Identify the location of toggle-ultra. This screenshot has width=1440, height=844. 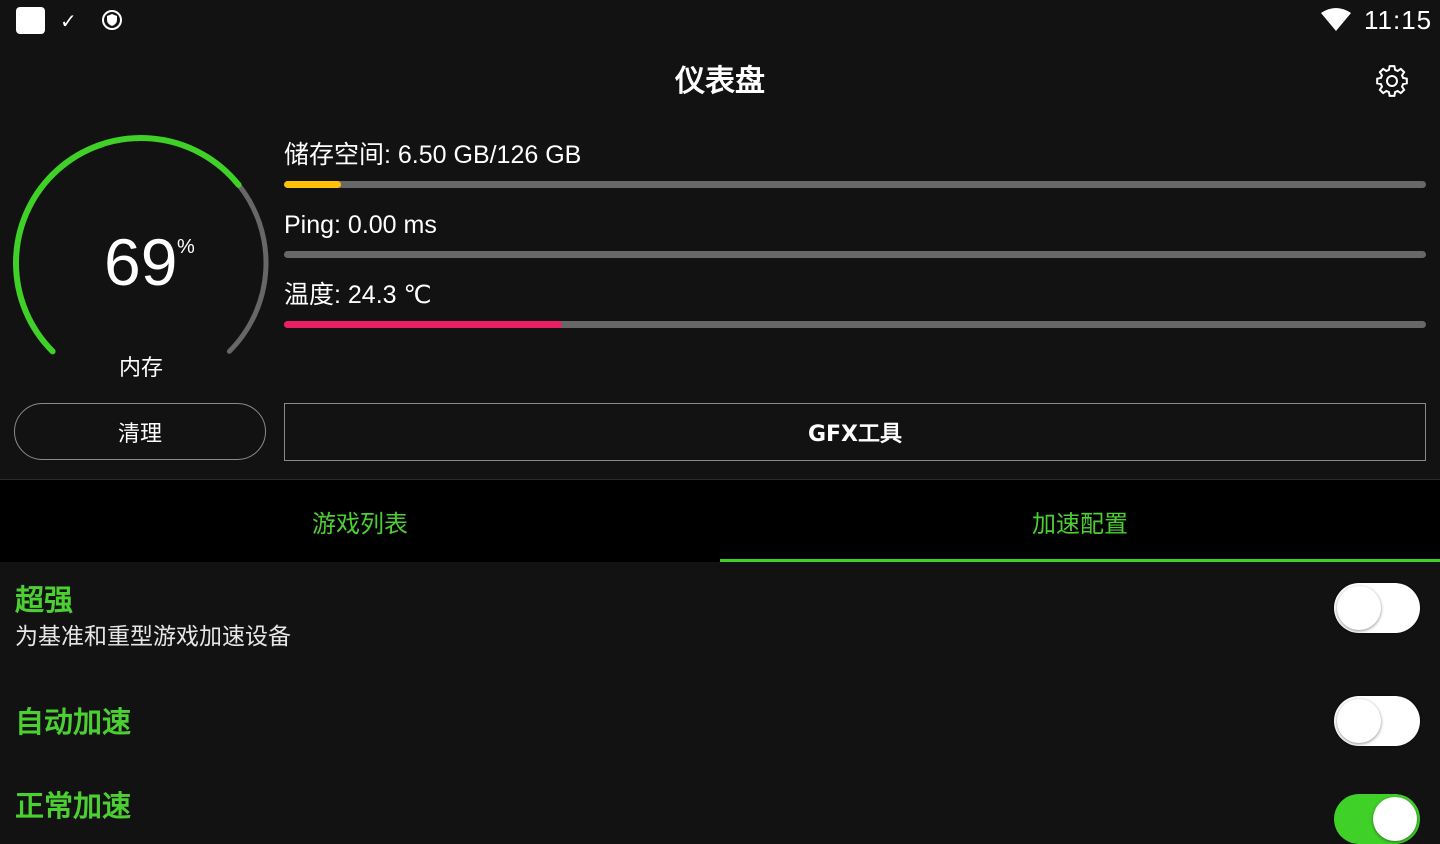
(1377, 608).